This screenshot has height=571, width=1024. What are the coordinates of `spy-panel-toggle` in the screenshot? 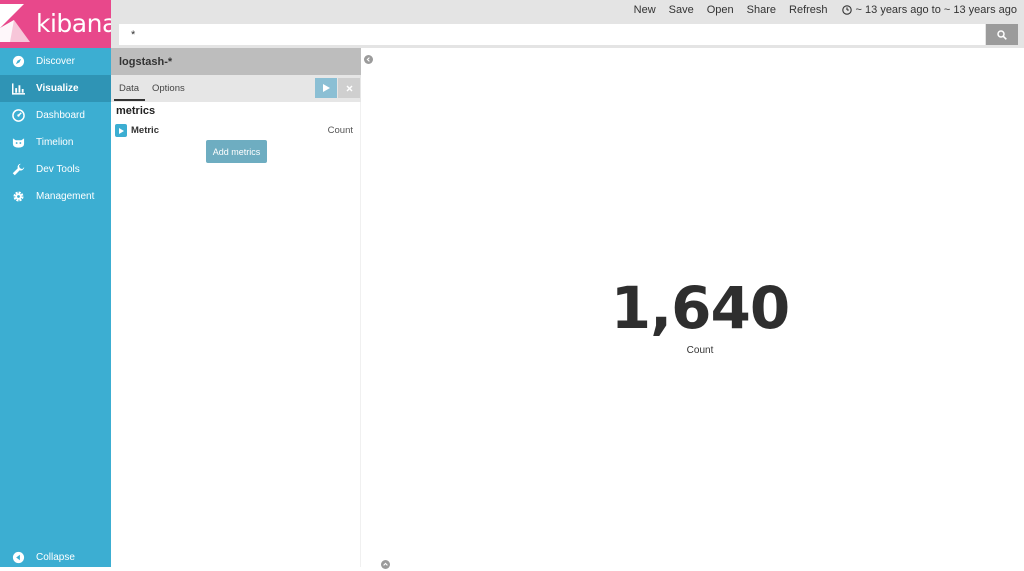 It's located at (385, 564).